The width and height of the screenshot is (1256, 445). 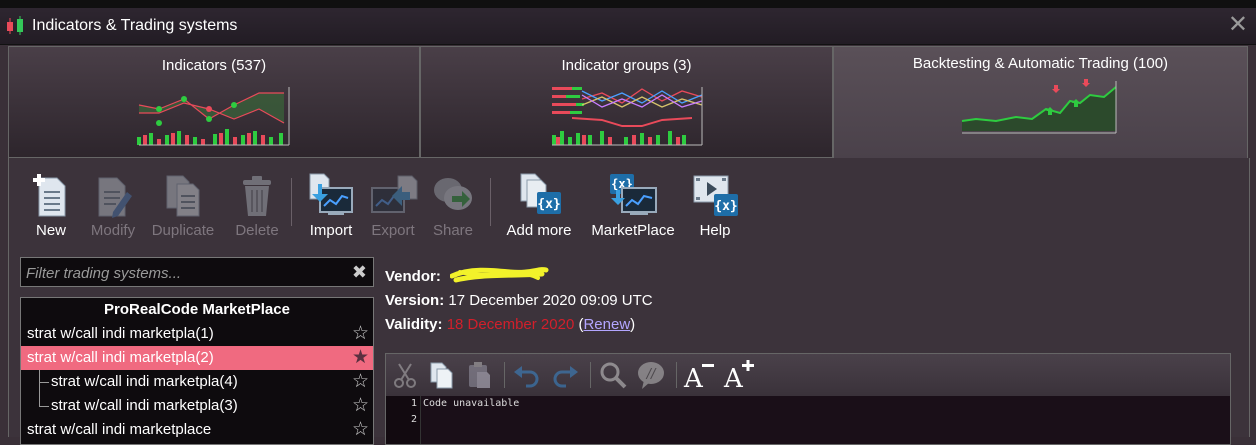 I want to click on list-item-selected: strat w/call indi marketpla(2) ★, so click(x=197, y=358).